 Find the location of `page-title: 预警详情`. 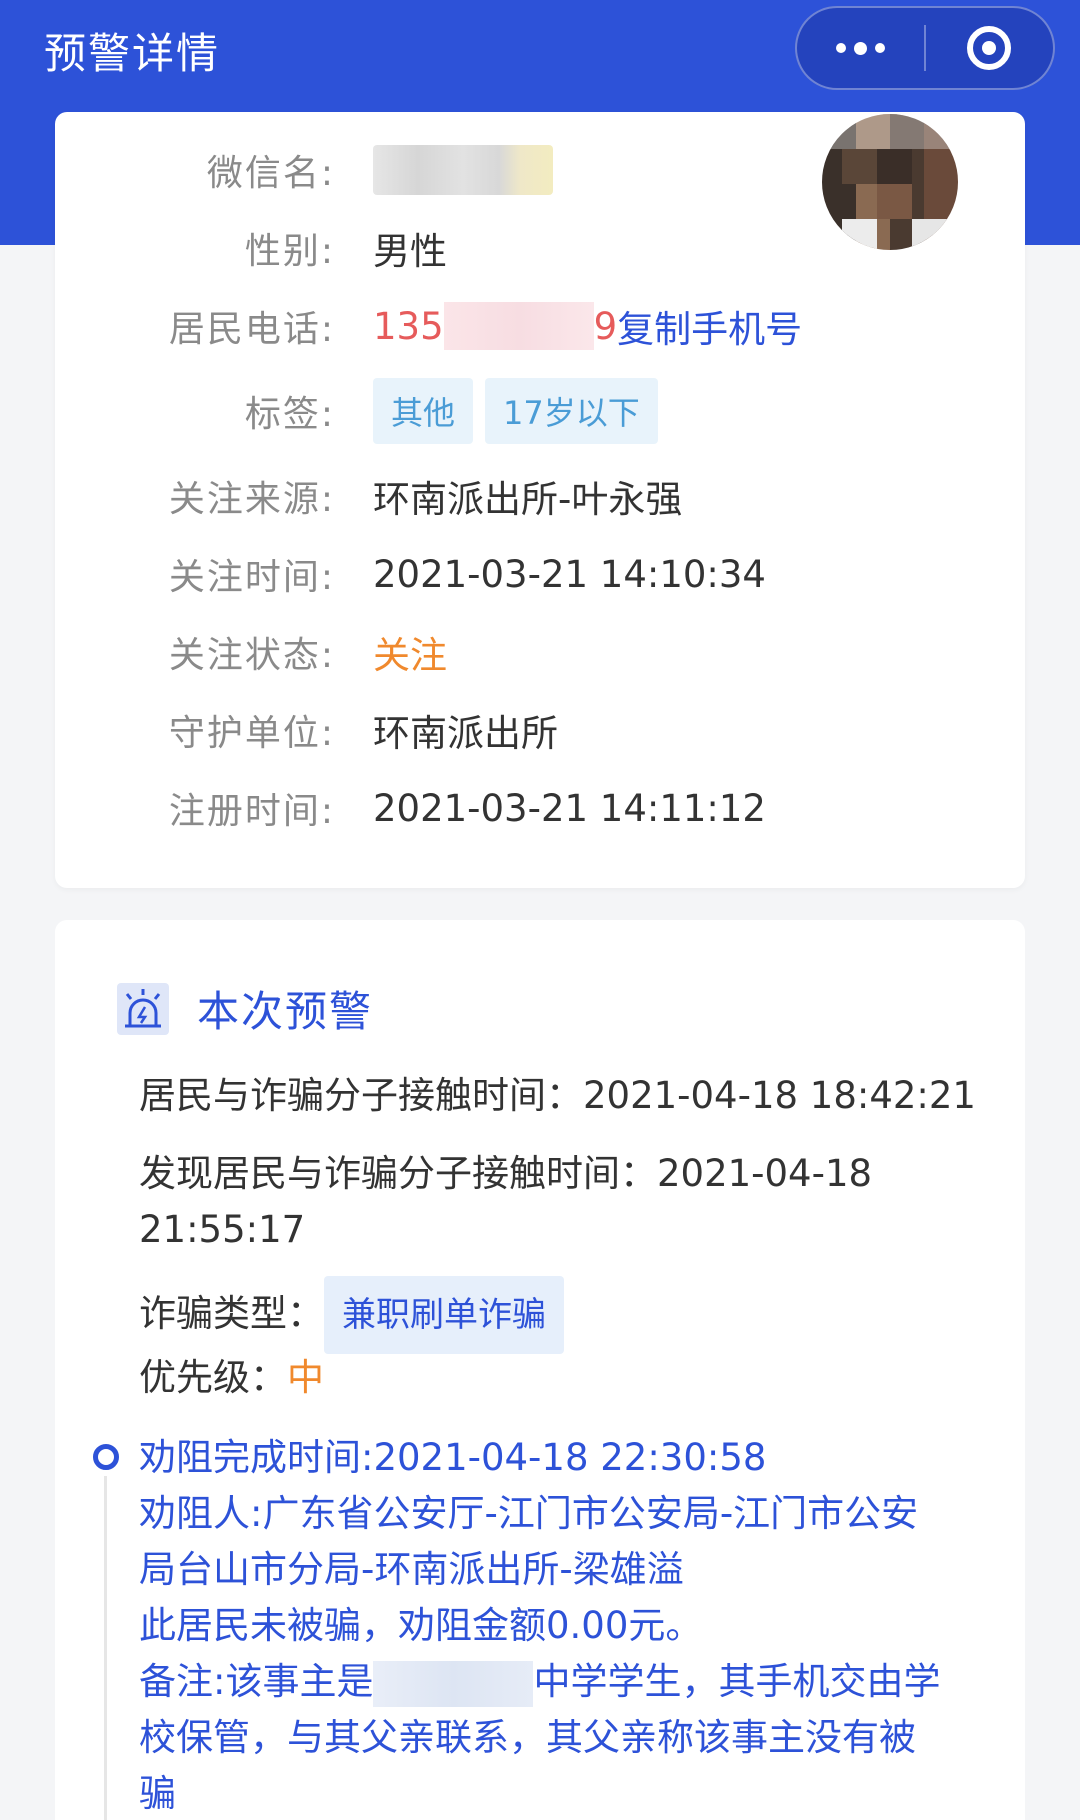

page-title: 预警详情 is located at coordinates (132, 53).